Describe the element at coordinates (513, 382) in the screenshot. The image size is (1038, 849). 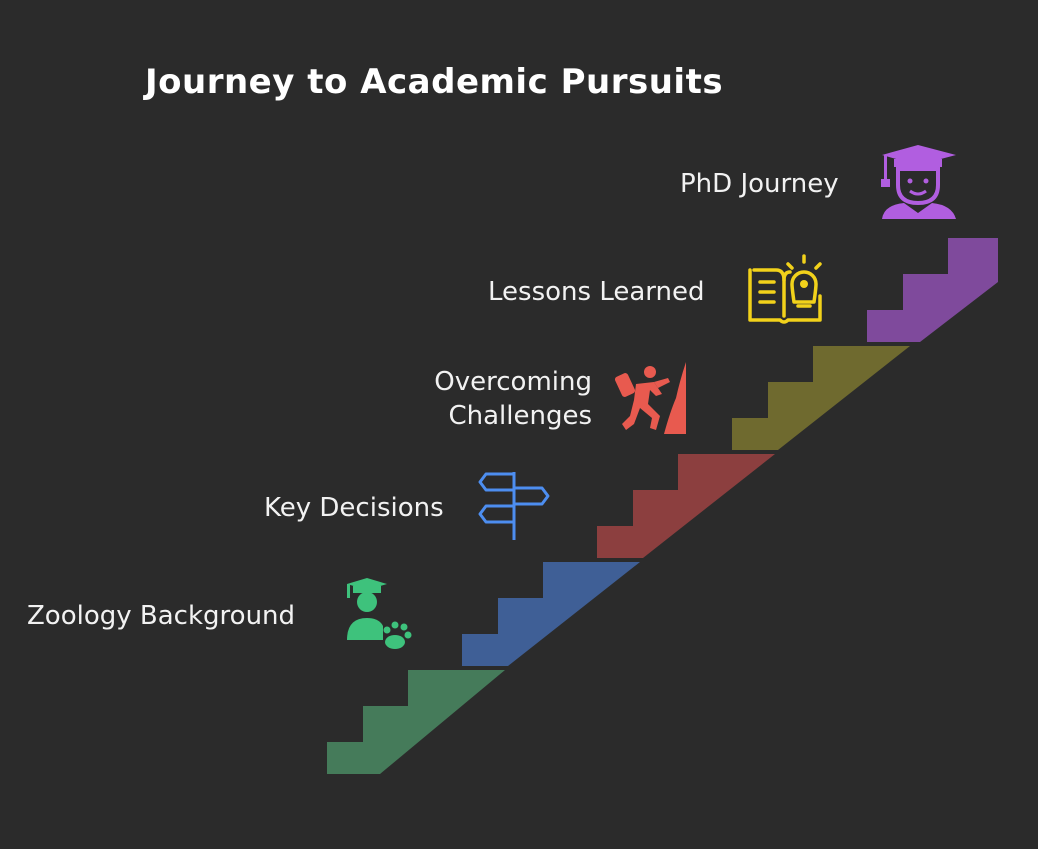
I see `step-label-challenges-line1: Overcoming` at that location.